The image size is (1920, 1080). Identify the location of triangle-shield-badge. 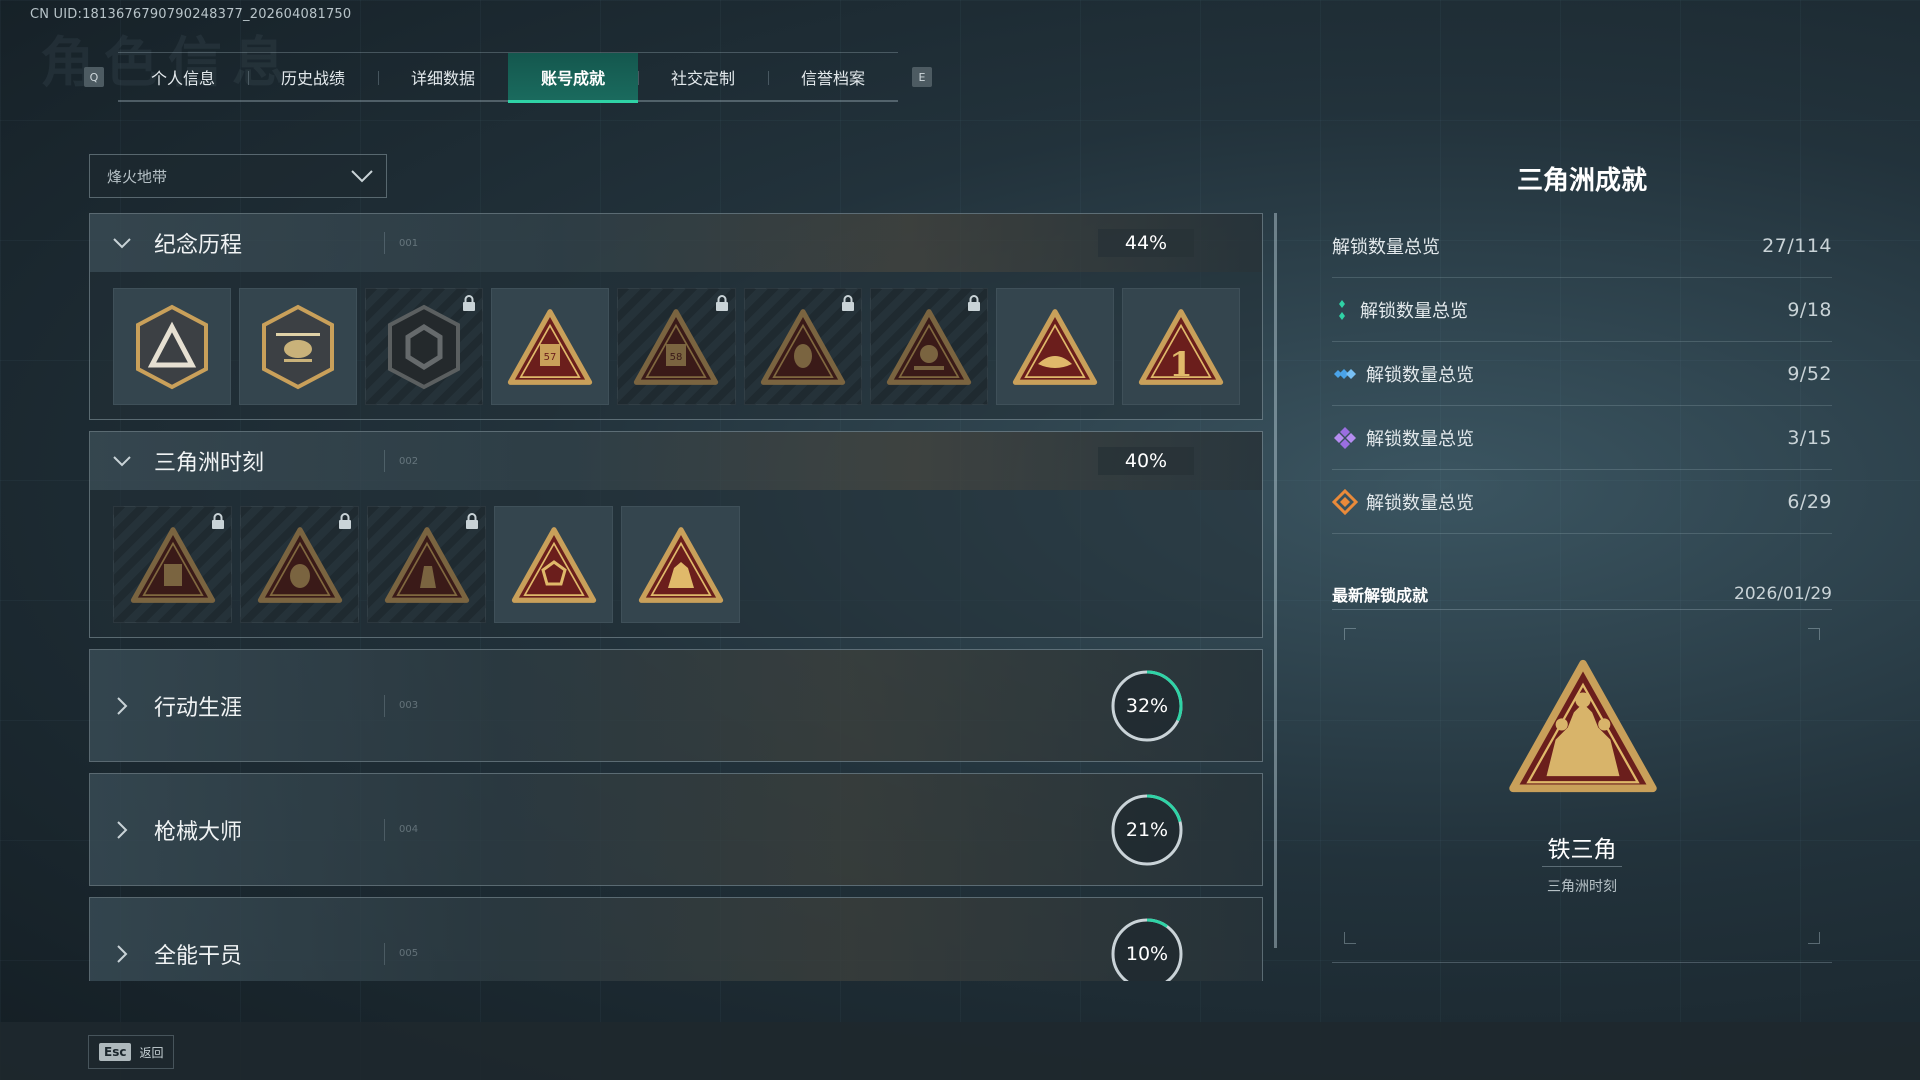
(172, 346).